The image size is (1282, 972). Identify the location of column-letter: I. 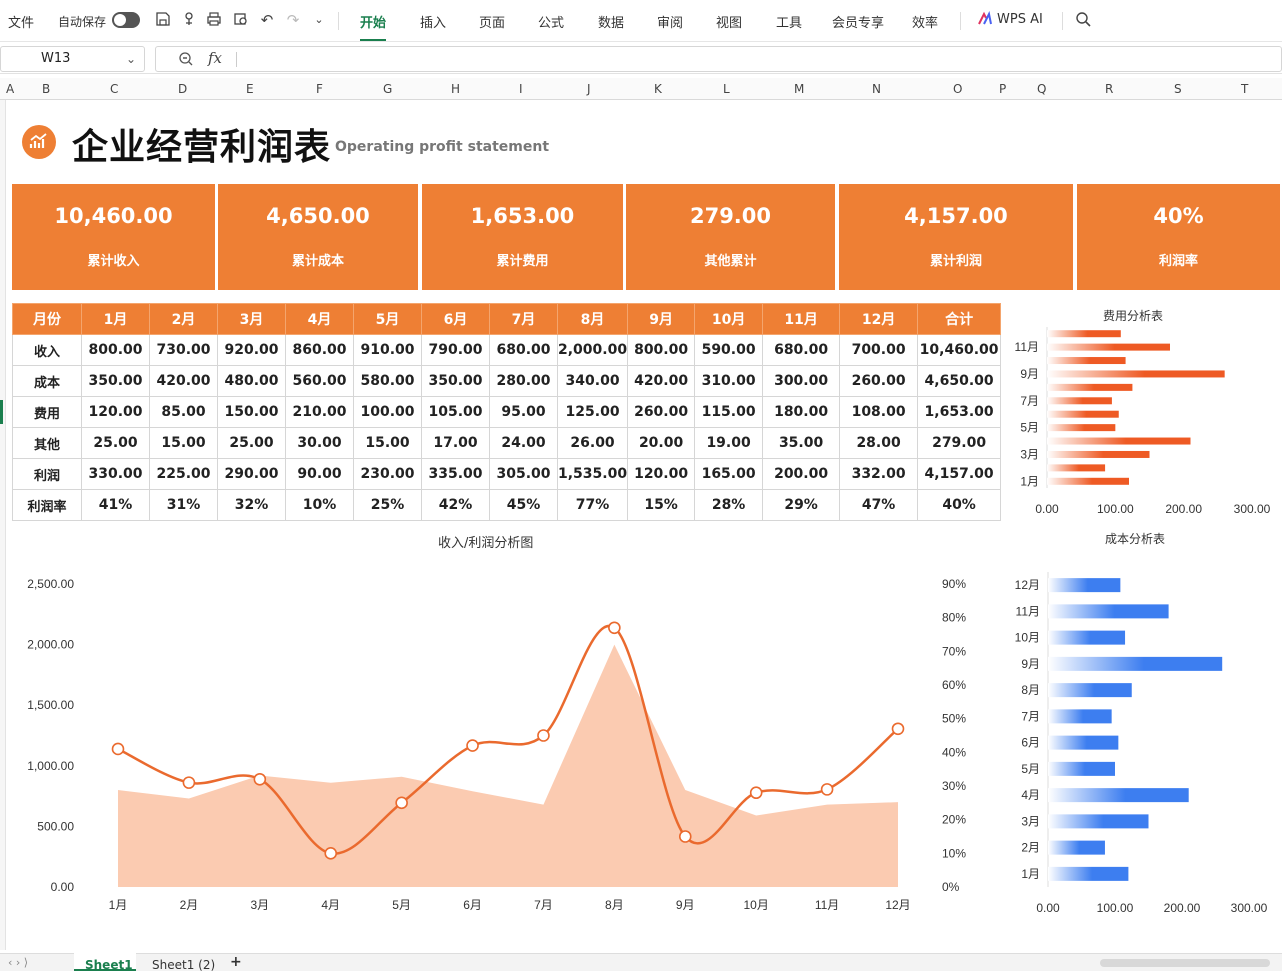
(521, 89).